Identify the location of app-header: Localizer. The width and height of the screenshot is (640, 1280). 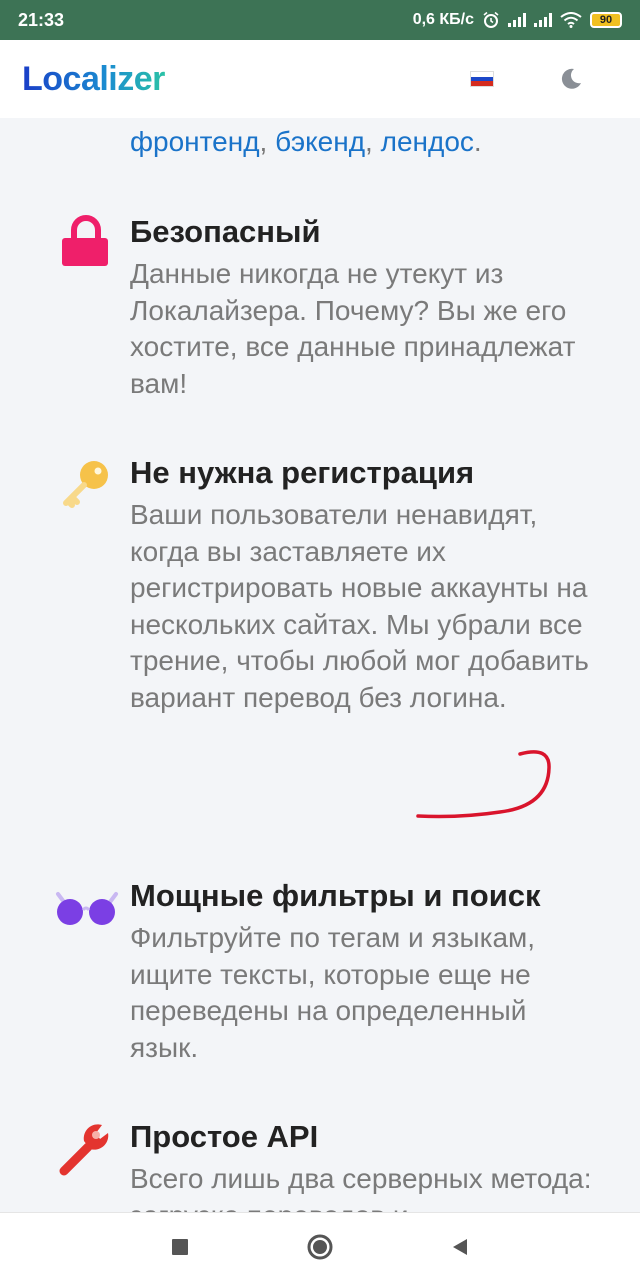
(320, 79).